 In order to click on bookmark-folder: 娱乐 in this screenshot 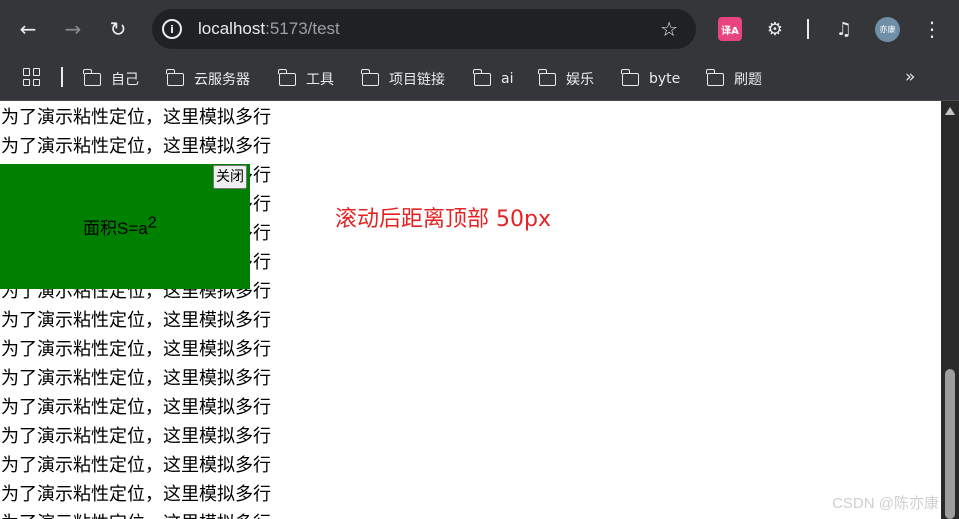, I will do `click(566, 79)`.